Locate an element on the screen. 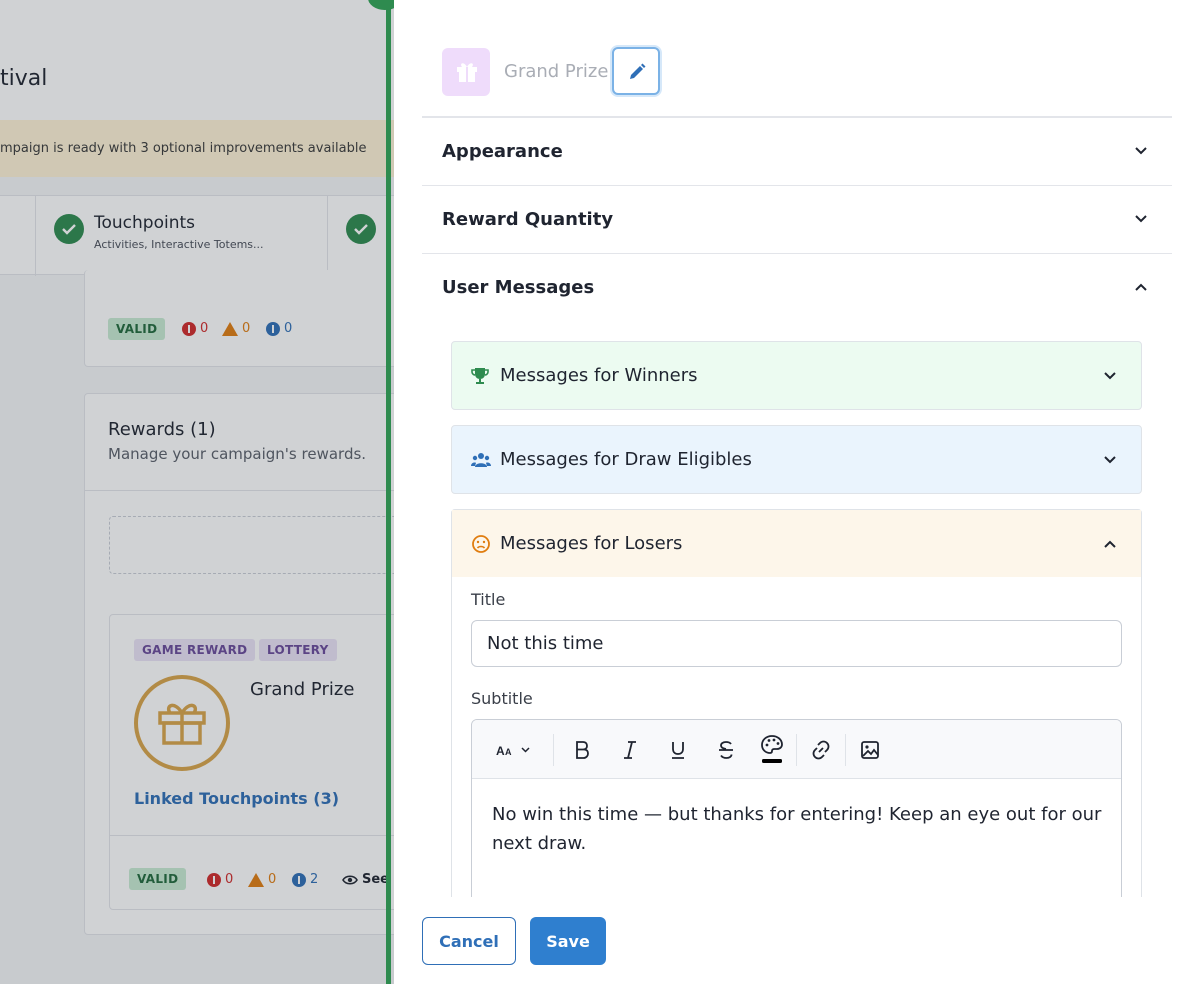 This screenshot has height=984, width=1200. trophy-icon is located at coordinates (480, 376).